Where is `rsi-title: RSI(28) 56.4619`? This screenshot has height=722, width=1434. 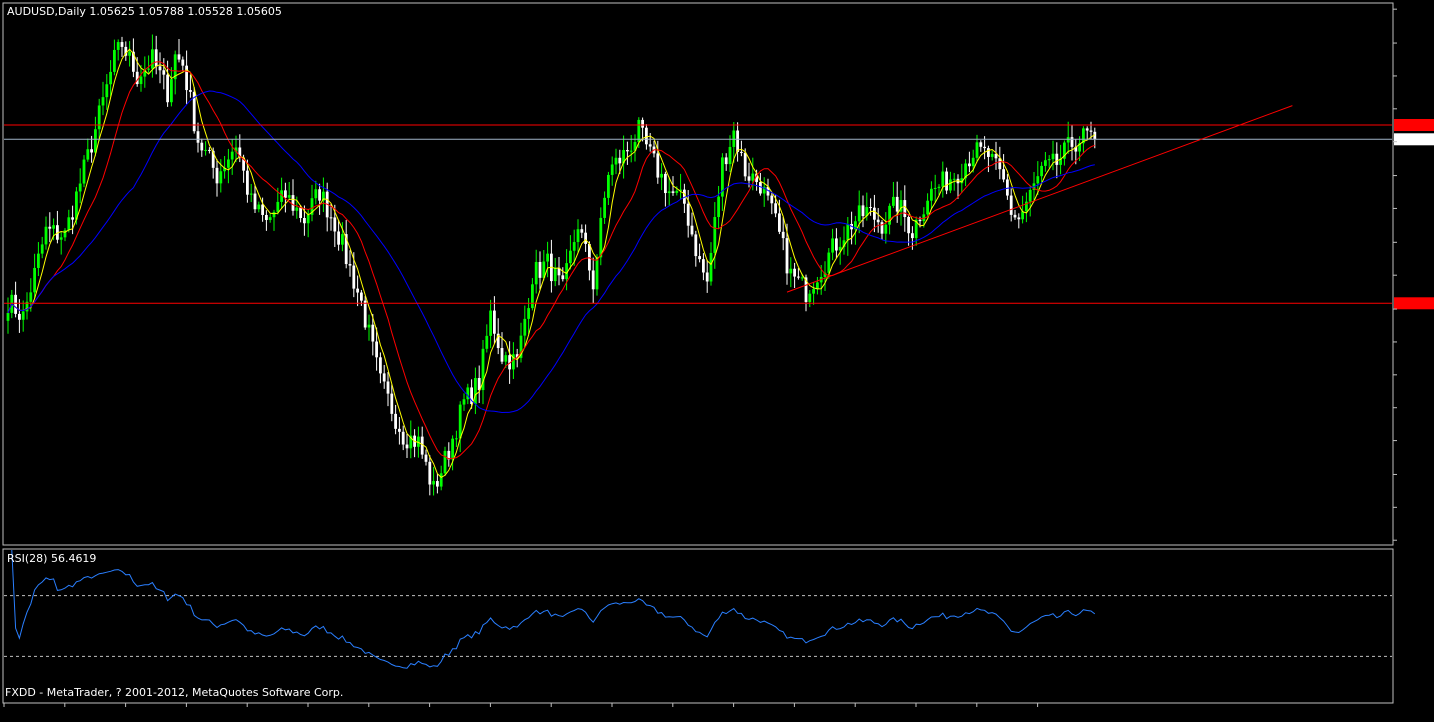
rsi-title: RSI(28) 56.4619 is located at coordinates (51, 558).